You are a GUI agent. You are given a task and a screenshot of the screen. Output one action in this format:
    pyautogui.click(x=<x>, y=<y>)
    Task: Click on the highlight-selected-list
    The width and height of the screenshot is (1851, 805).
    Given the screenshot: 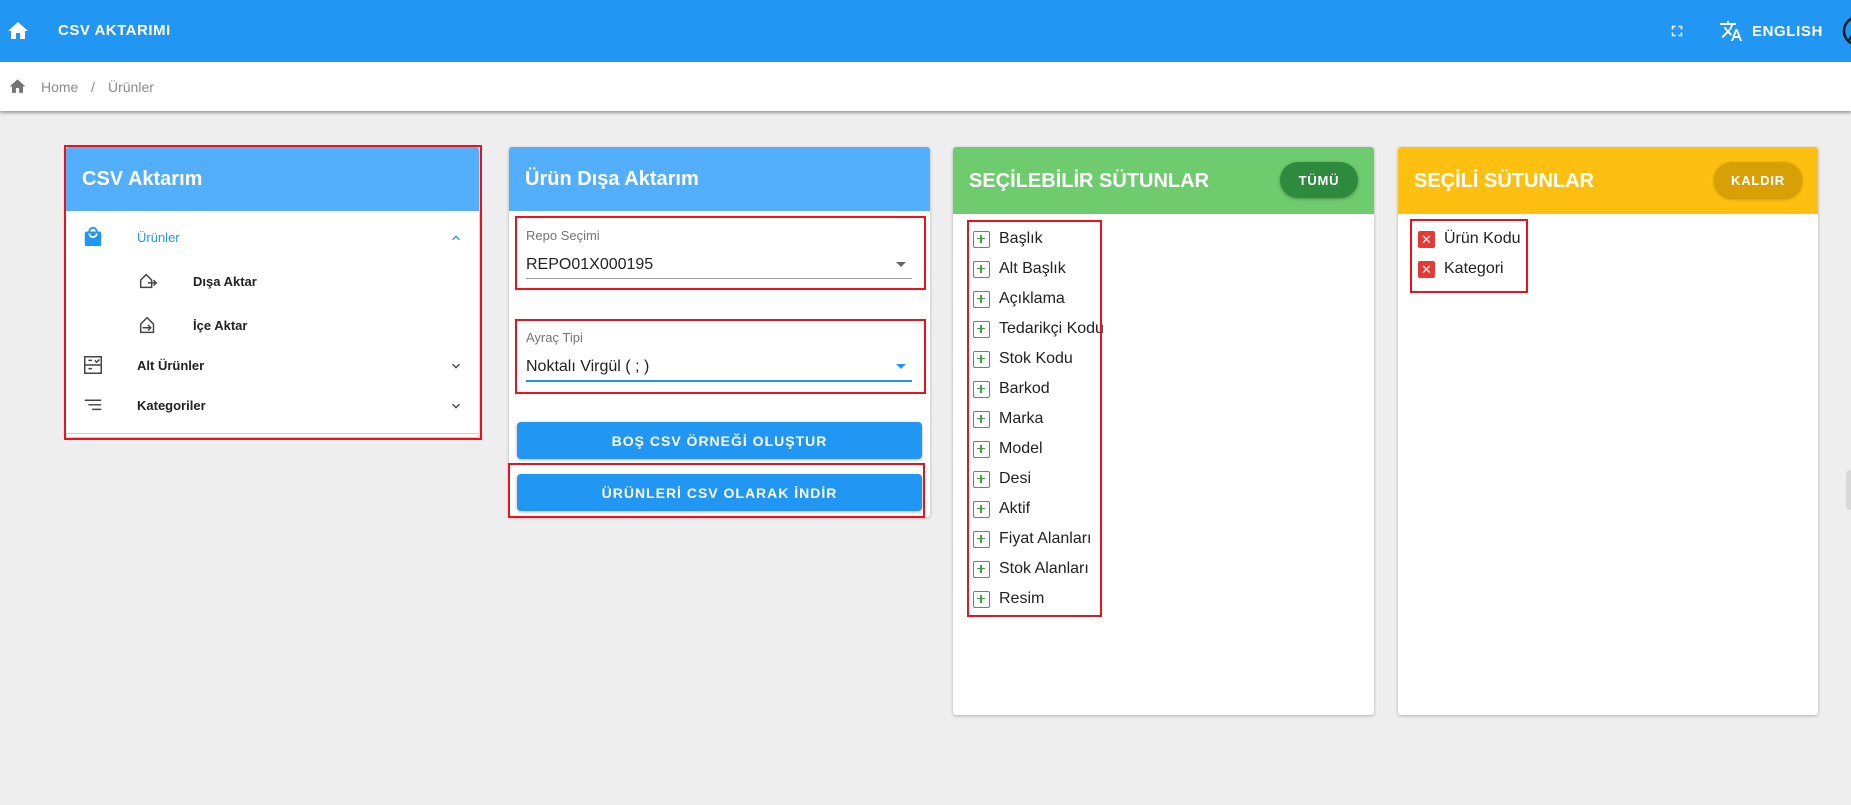 What is the action you would take?
    pyautogui.click(x=1469, y=256)
    